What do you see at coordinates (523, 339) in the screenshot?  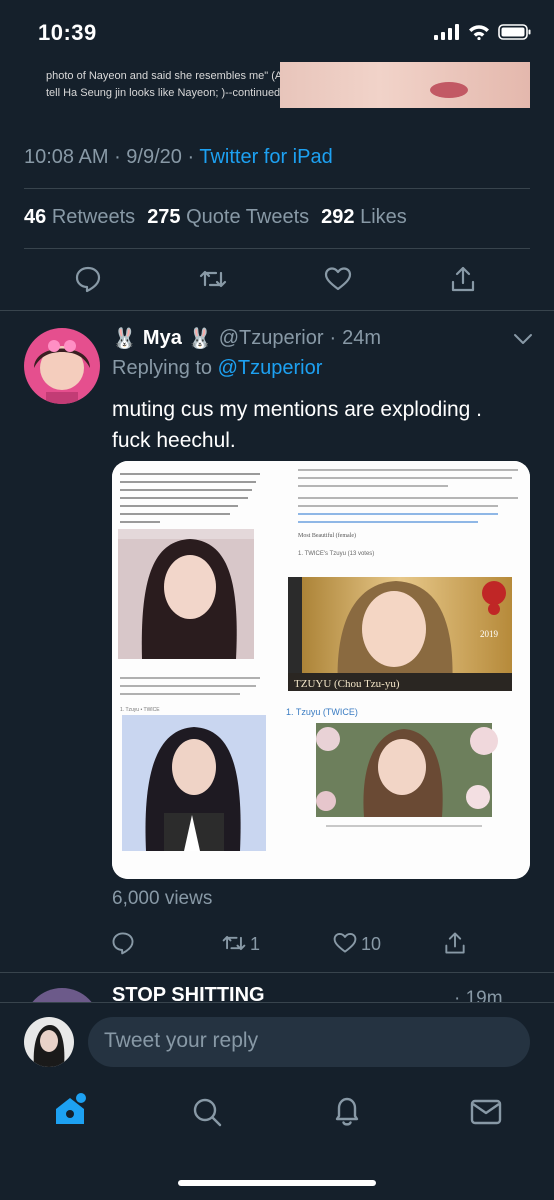 I see `chevron-down-icon` at bounding box center [523, 339].